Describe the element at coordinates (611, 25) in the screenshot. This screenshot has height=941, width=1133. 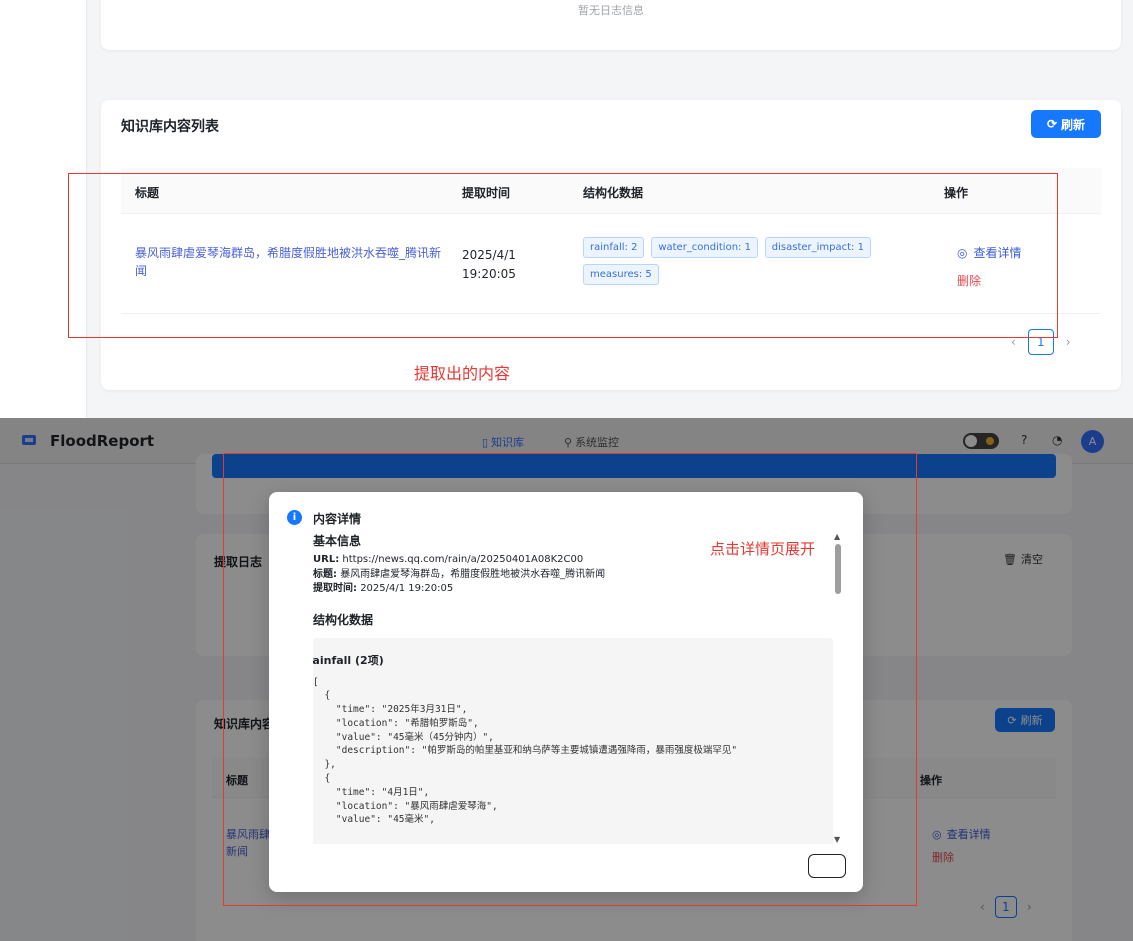
I see `log-card: 暂无日志信息` at that location.